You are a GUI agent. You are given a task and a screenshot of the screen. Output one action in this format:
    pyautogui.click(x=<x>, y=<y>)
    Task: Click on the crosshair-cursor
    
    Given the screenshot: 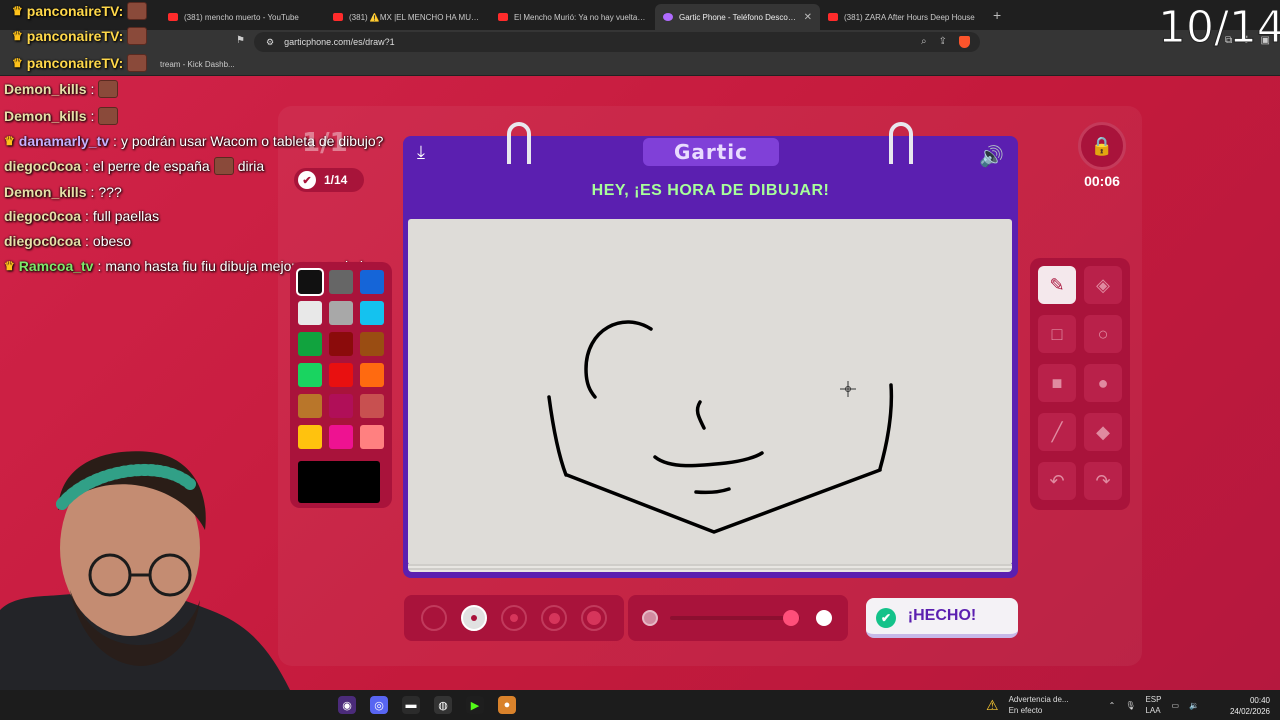 What is the action you would take?
    pyautogui.click(x=848, y=389)
    